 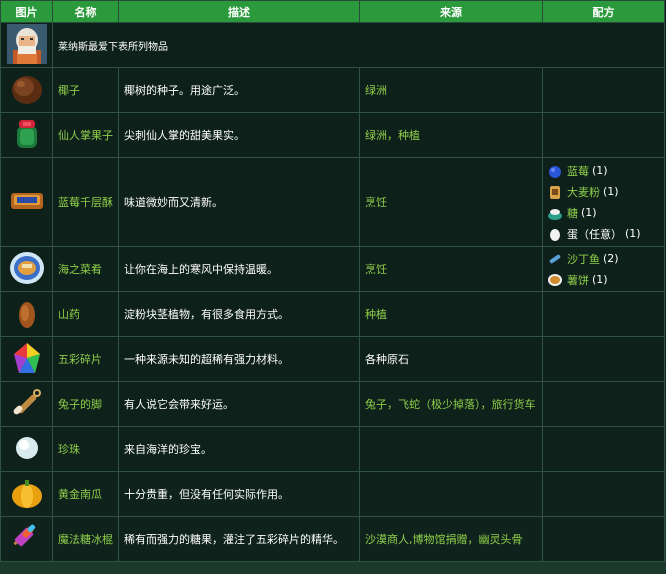 What do you see at coordinates (85, 11) in the screenshot?
I see `header-name: 名称` at bounding box center [85, 11].